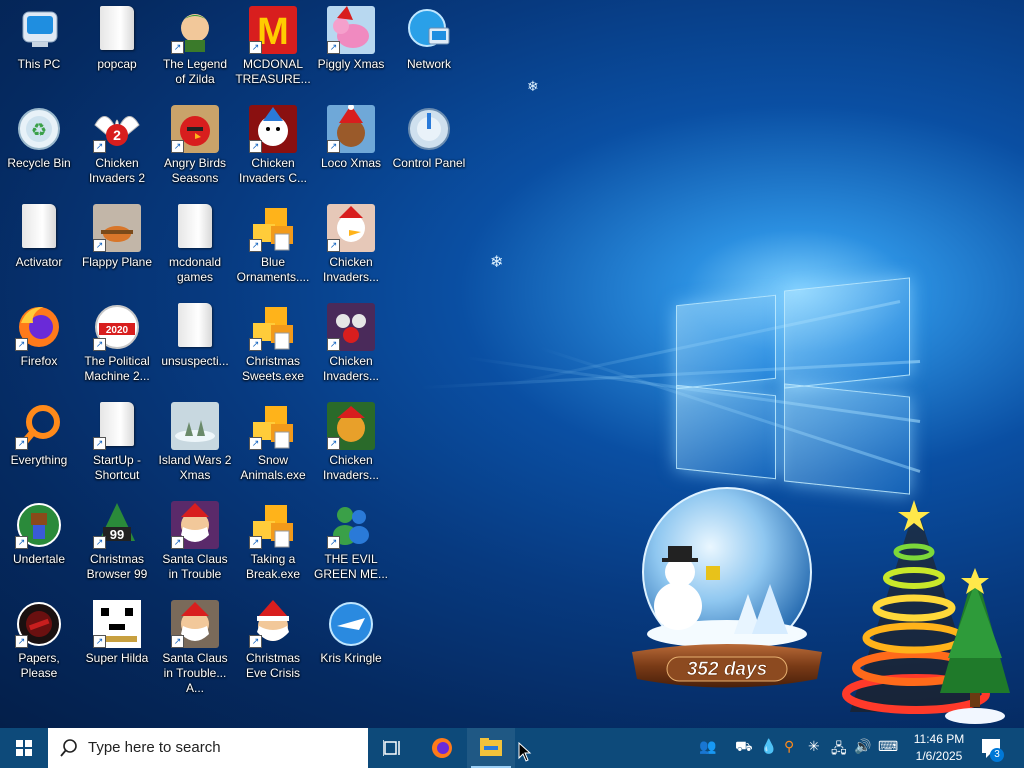 The width and height of the screenshot is (1024, 768). What do you see at coordinates (862, 746) in the screenshot?
I see `volume-icon: 🔊` at bounding box center [862, 746].